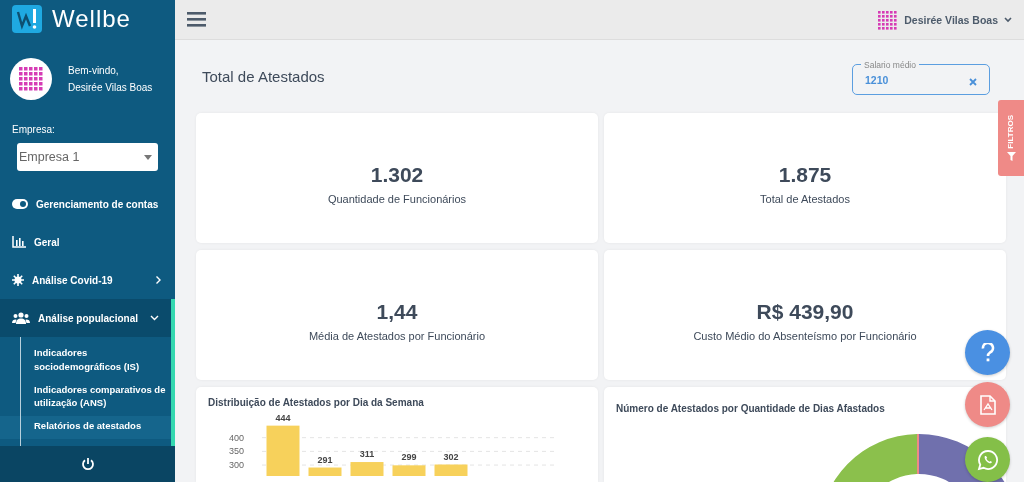  I want to click on users-icon, so click(21, 318).